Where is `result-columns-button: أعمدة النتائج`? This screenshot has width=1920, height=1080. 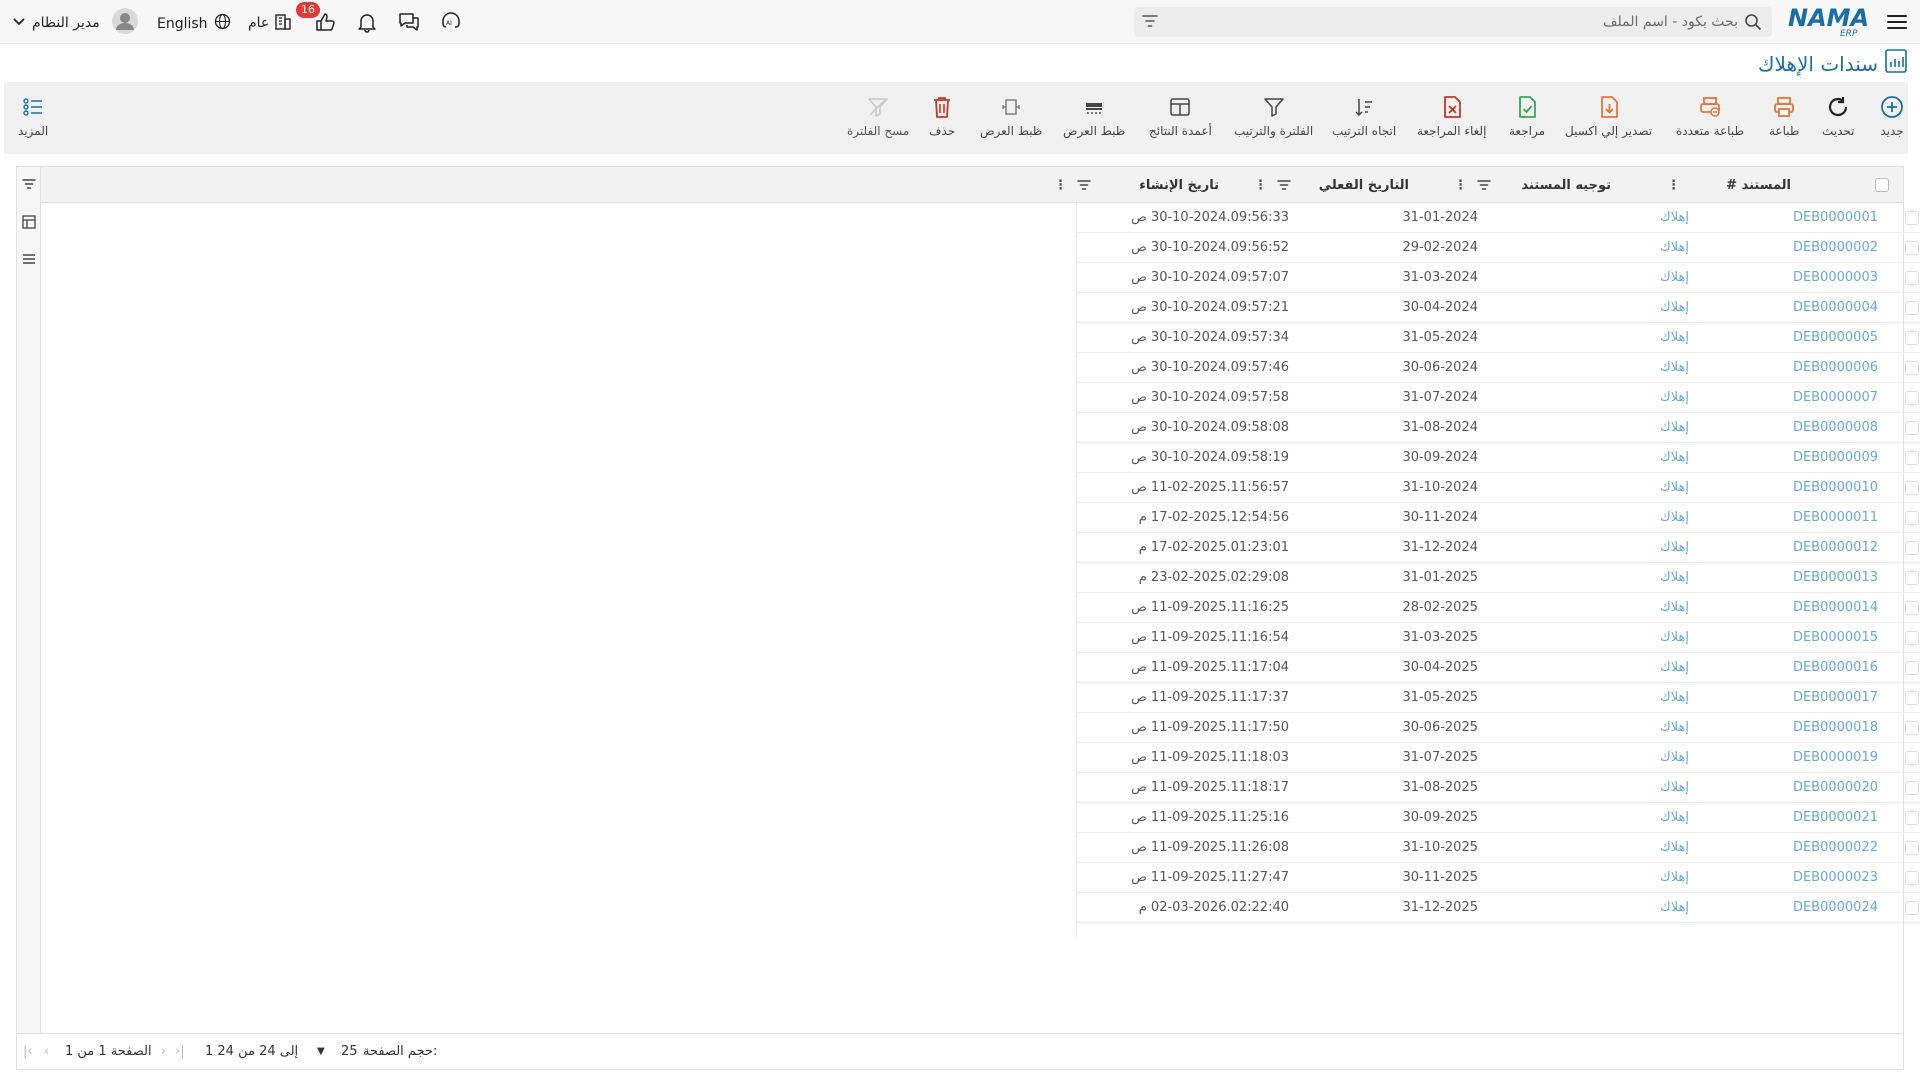 result-columns-button: أعمدة النتائج is located at coordinates (1180, 116).